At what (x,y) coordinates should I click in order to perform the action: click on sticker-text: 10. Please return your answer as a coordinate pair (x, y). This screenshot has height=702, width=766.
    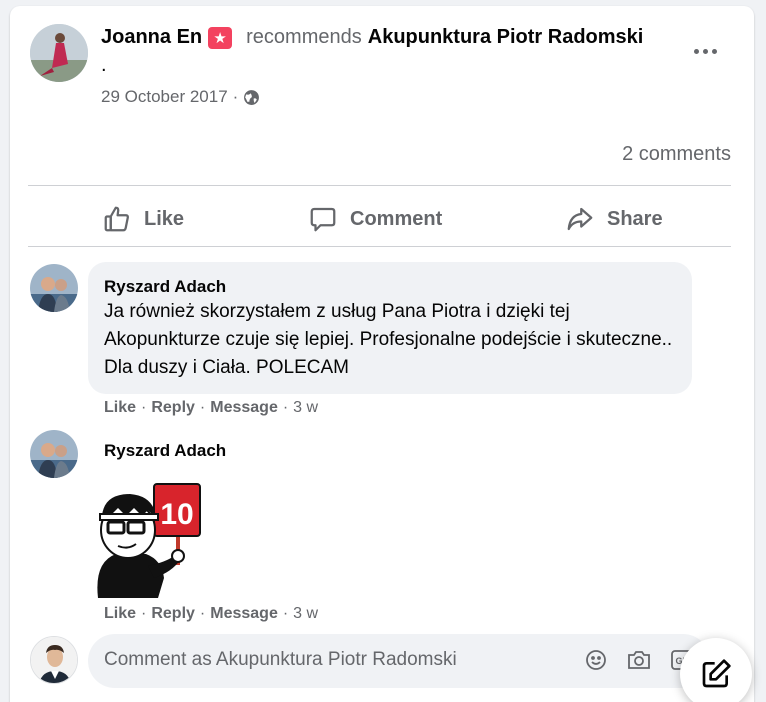
    Looking at the image, I should click on (176, 514).